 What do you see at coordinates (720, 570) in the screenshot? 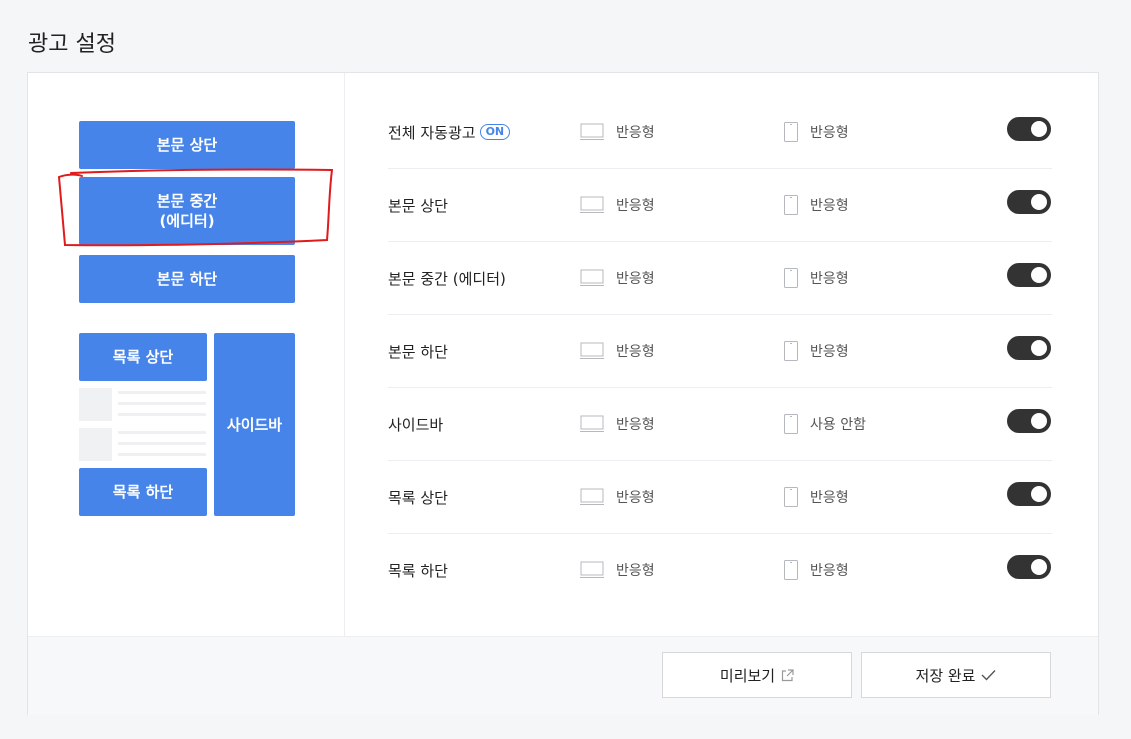
I see `setting-row-list-bottom: 목록 하단 반응형 반응형` at bounding box center [720, 570].